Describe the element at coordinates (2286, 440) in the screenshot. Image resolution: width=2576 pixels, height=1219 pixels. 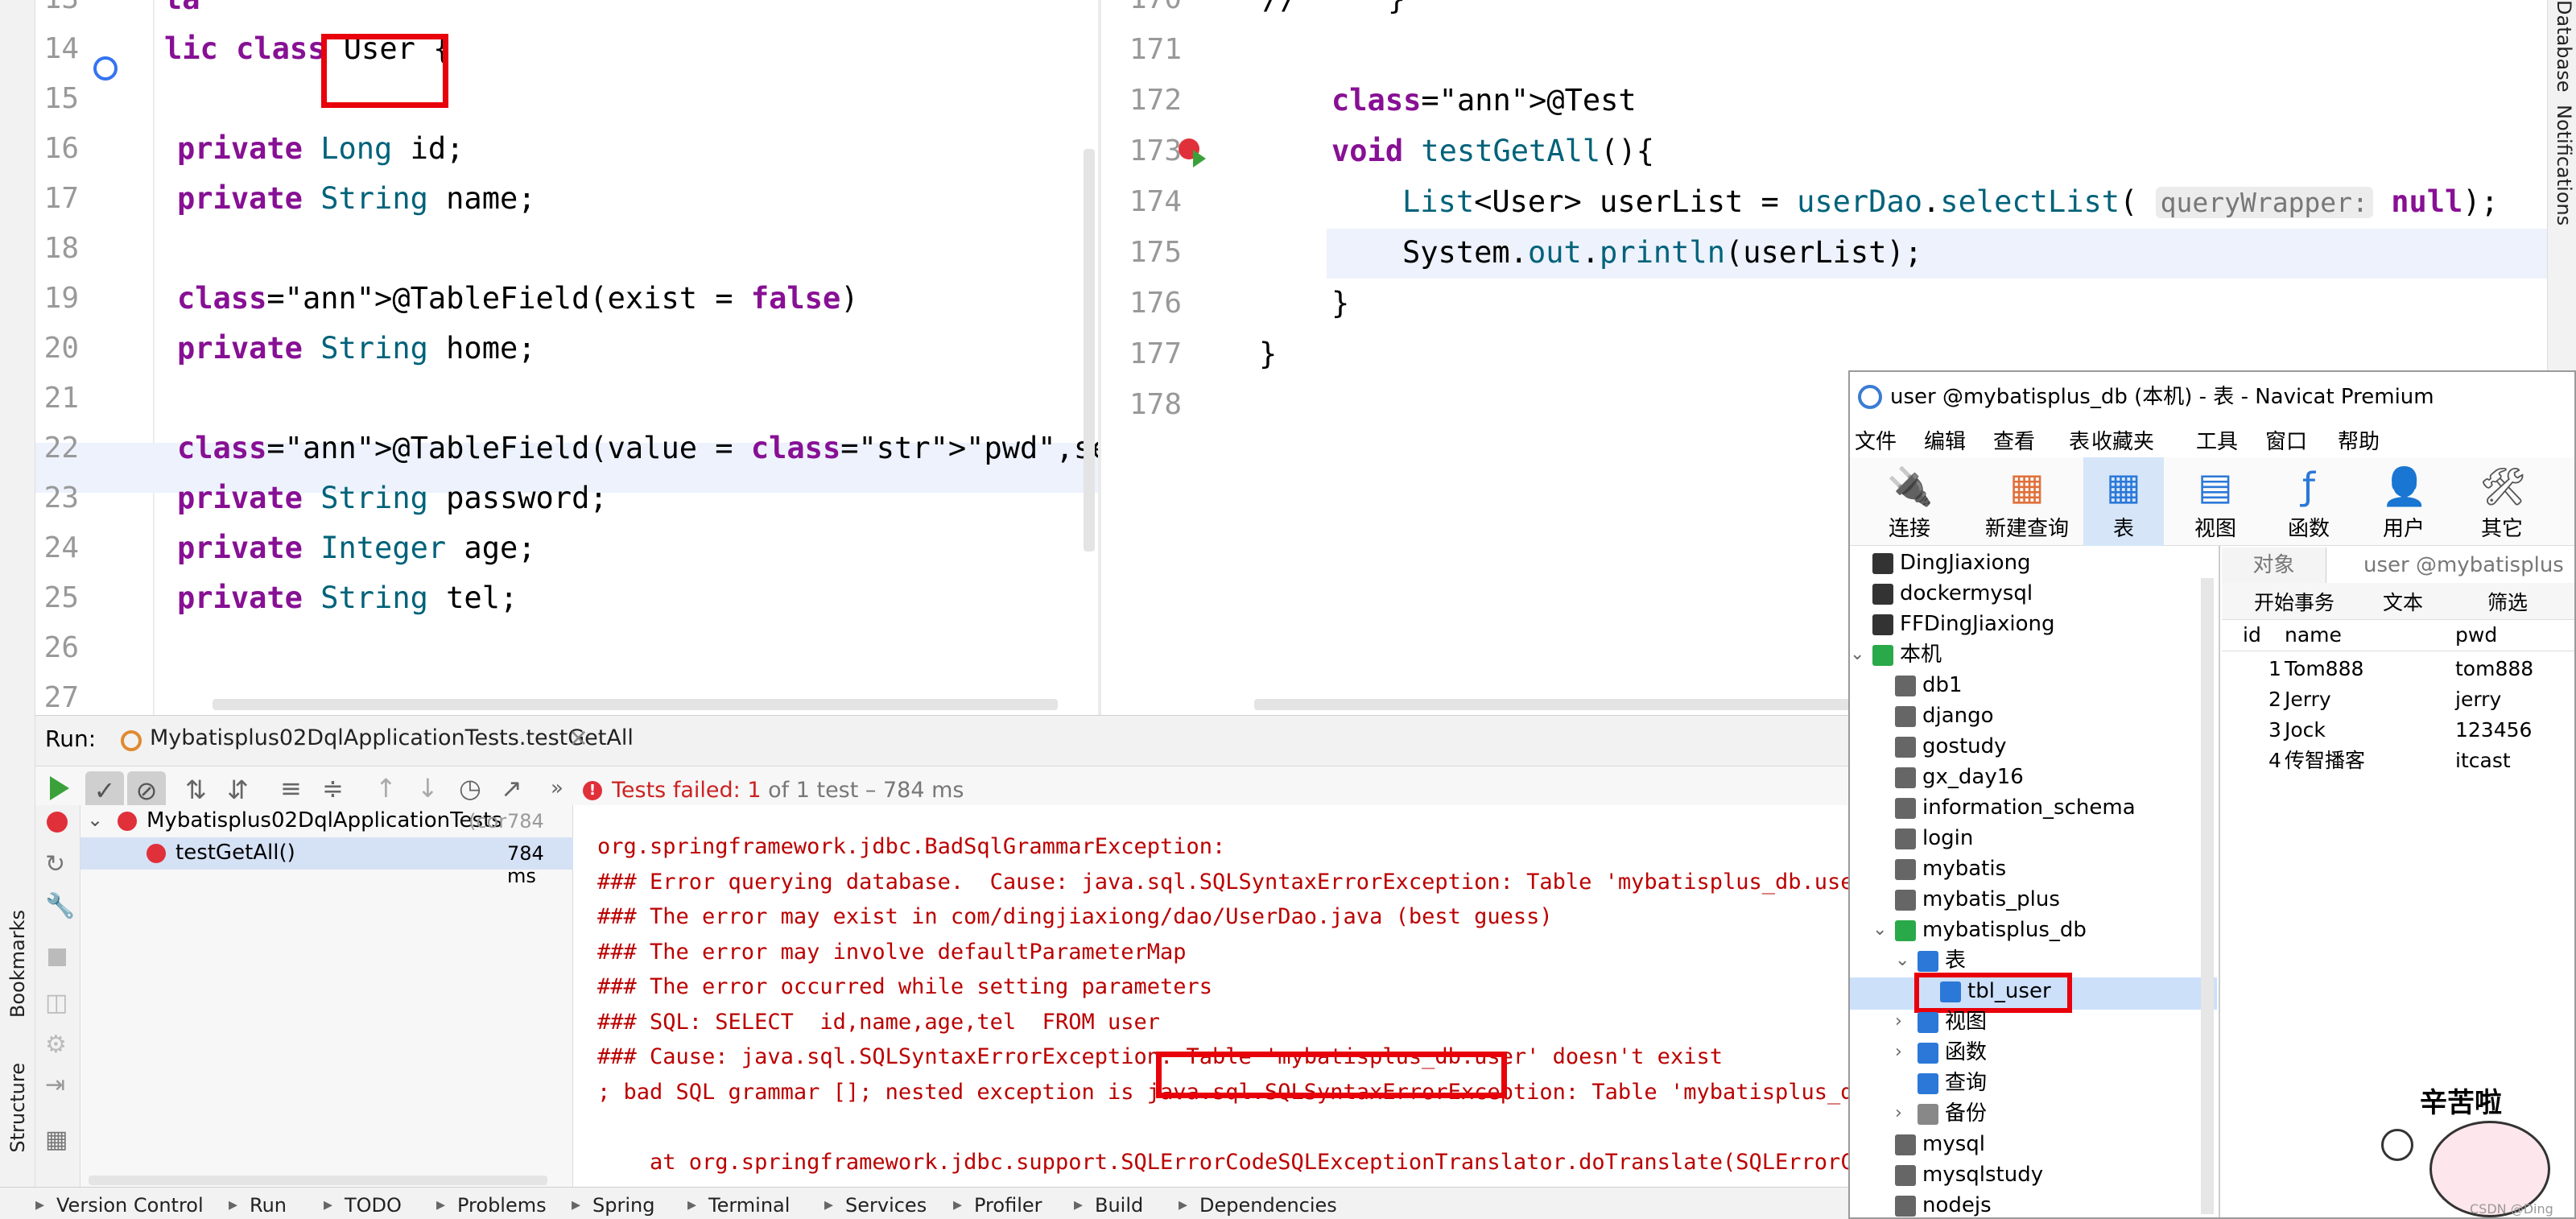
I see `navicat-menu-item: 窗口` at that location.